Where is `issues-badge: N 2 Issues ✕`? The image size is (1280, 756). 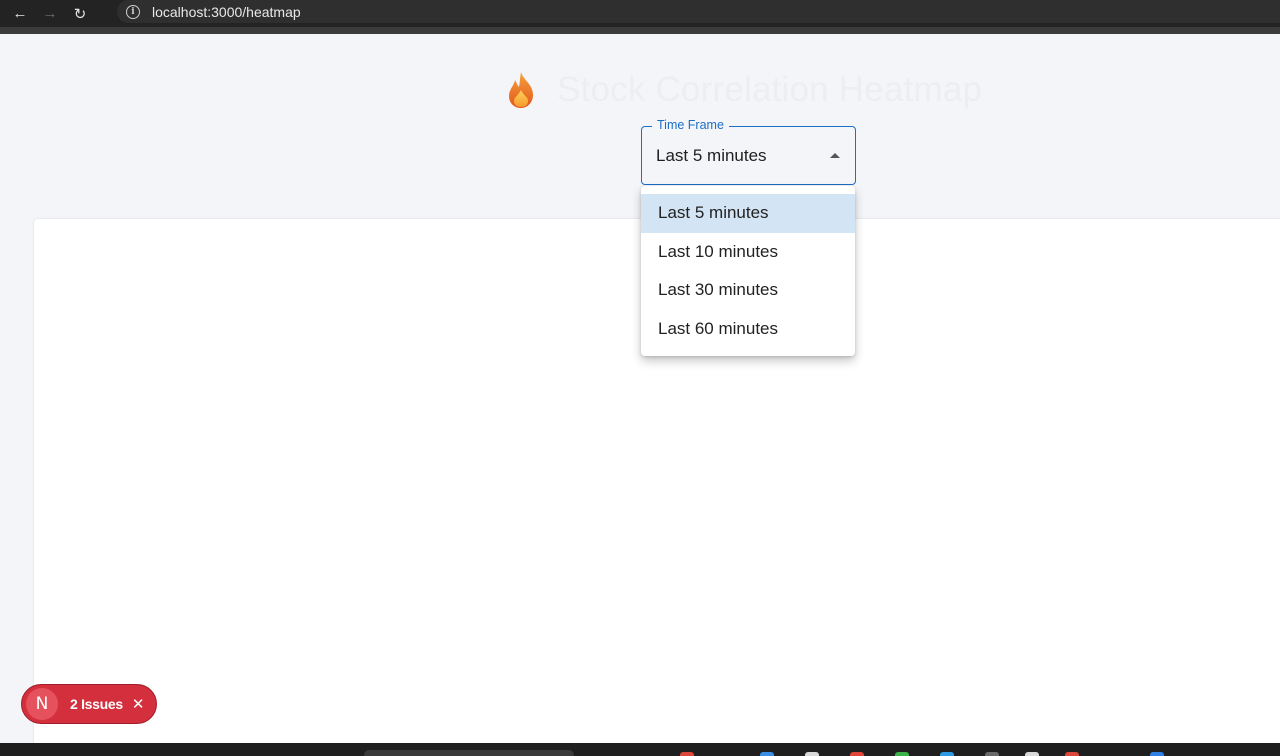 issues-badge: N 2 Issues ✕ is located at coordinates (89, 704).